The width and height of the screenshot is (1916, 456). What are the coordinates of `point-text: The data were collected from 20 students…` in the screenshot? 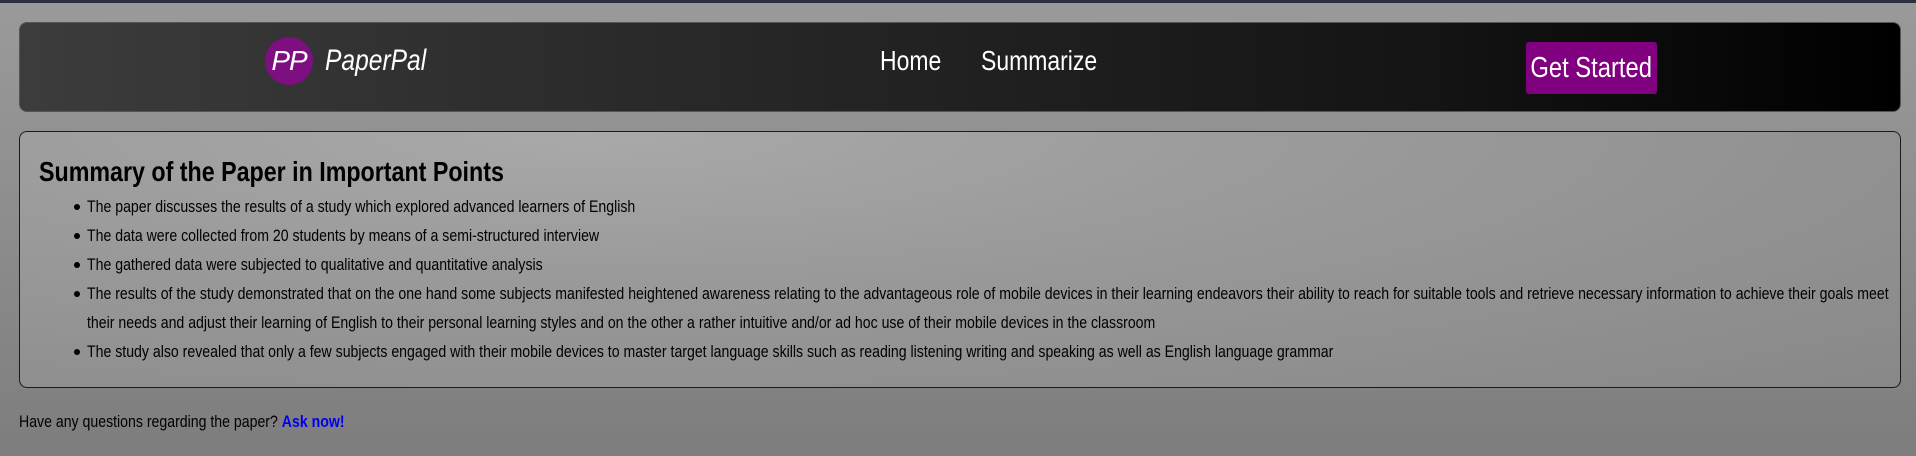 It's located at (343, 235).